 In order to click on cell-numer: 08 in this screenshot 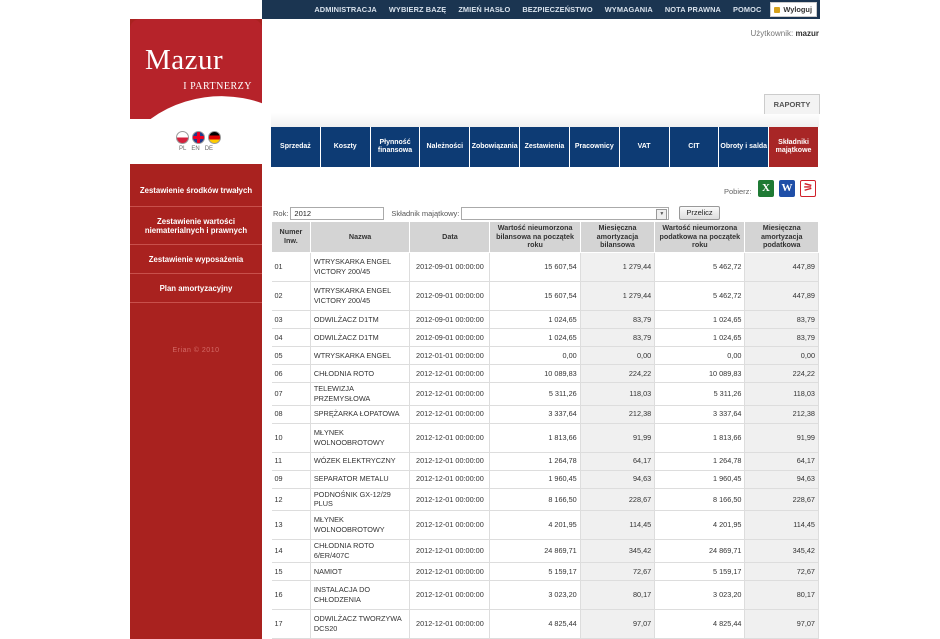, I will do `click(291, 414)`.